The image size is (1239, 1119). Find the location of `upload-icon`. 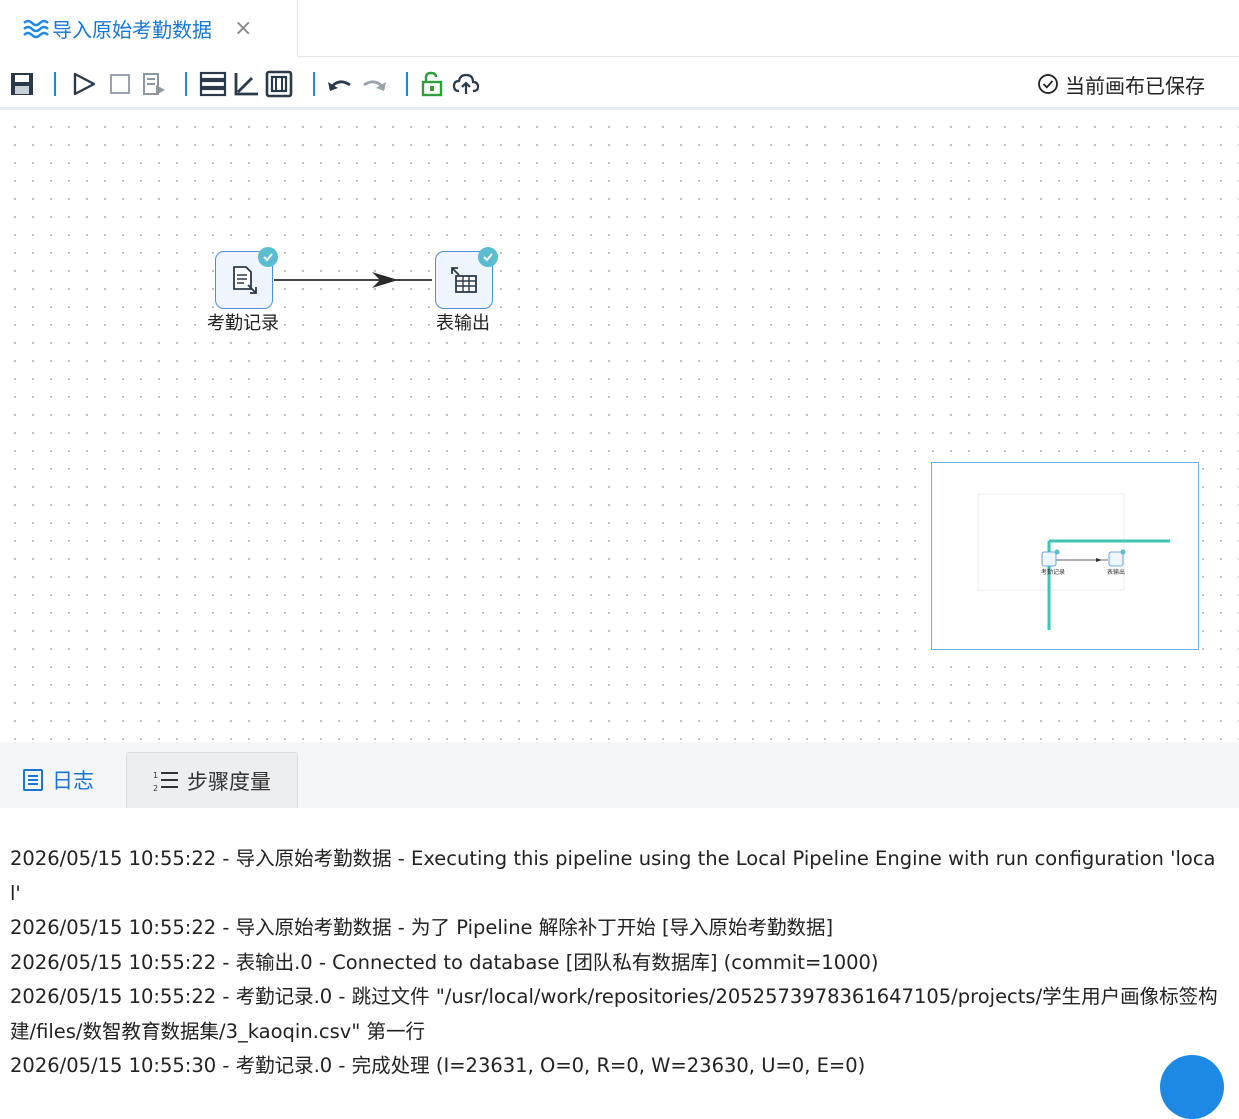

upload-icon is located at coordinates (466, 84).